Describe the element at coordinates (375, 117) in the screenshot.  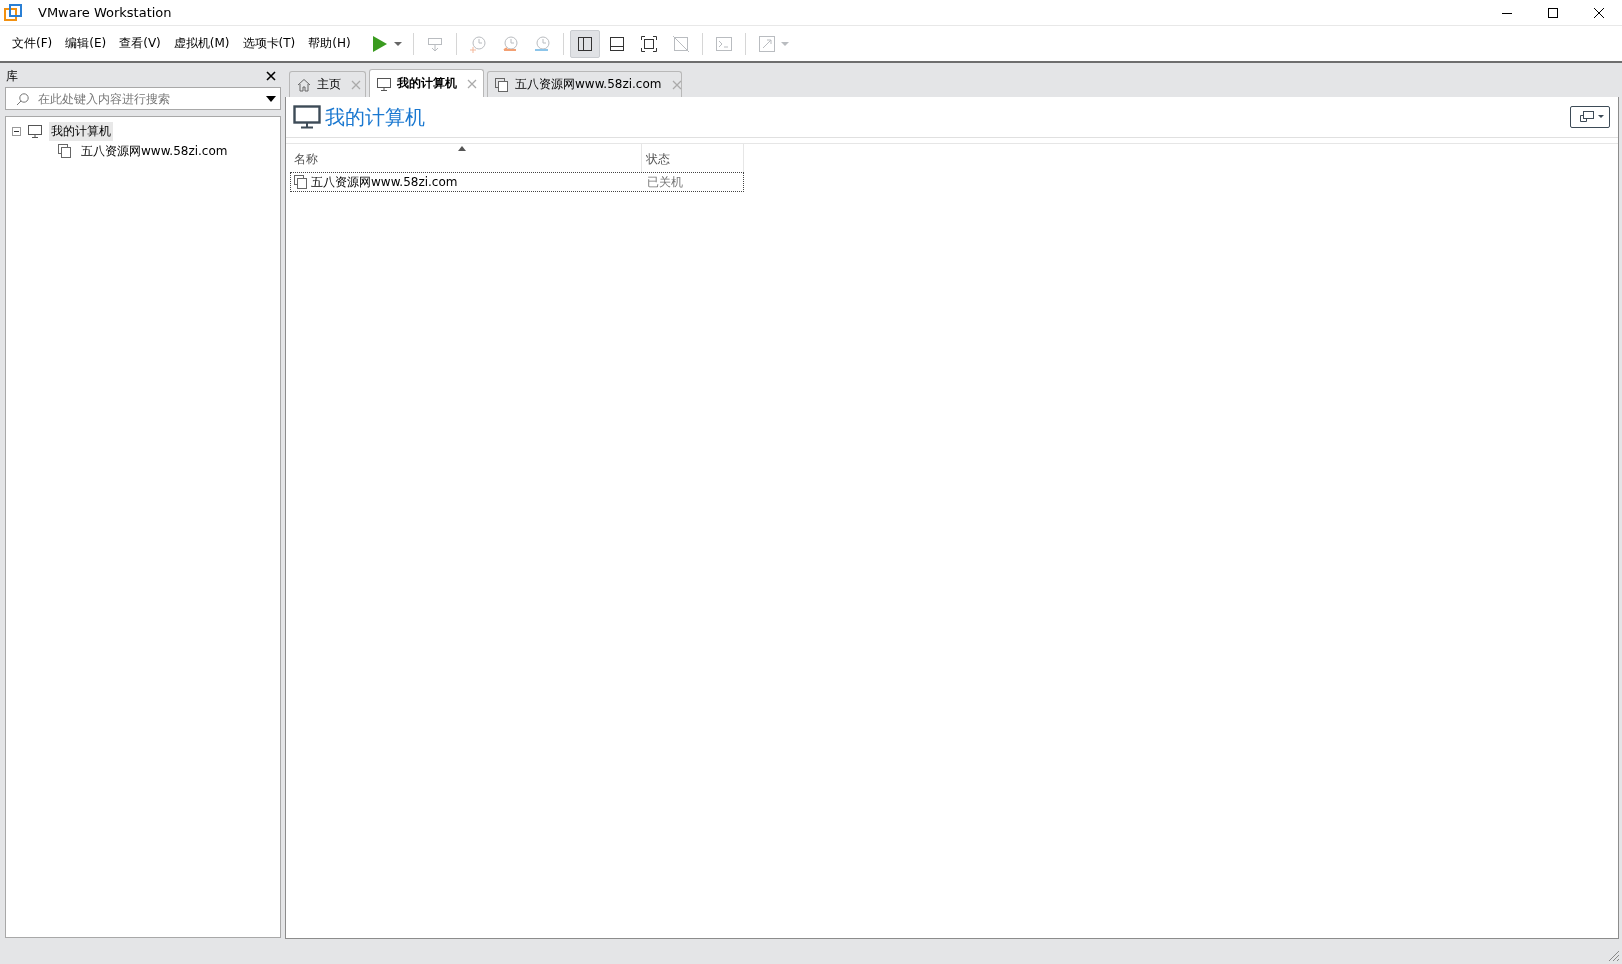
I see `page-title: 我的计算机` at that location.